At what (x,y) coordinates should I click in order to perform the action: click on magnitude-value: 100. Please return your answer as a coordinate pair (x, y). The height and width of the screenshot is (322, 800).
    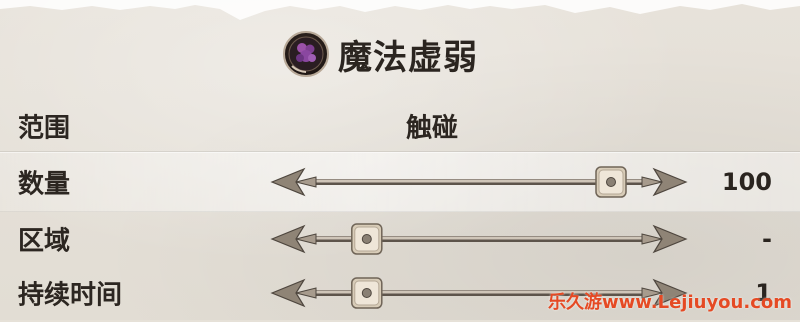
    Looking at the image, I should click on (746, 182).